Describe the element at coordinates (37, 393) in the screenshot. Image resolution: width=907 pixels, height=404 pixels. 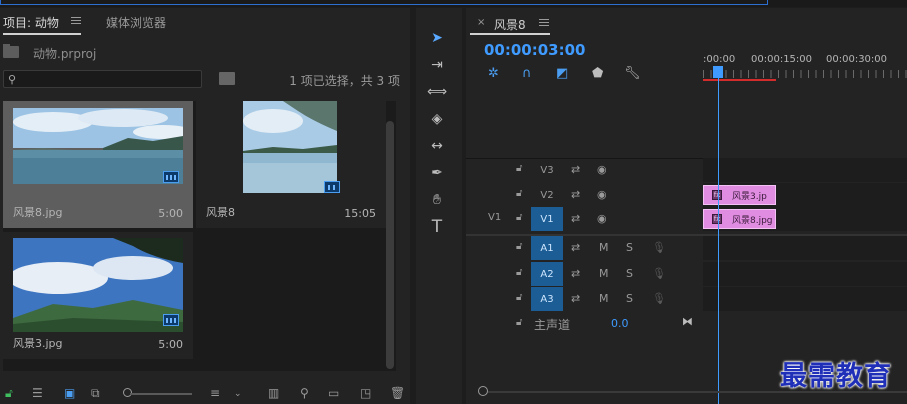
I see `list-view-icon: ☰` at that location.